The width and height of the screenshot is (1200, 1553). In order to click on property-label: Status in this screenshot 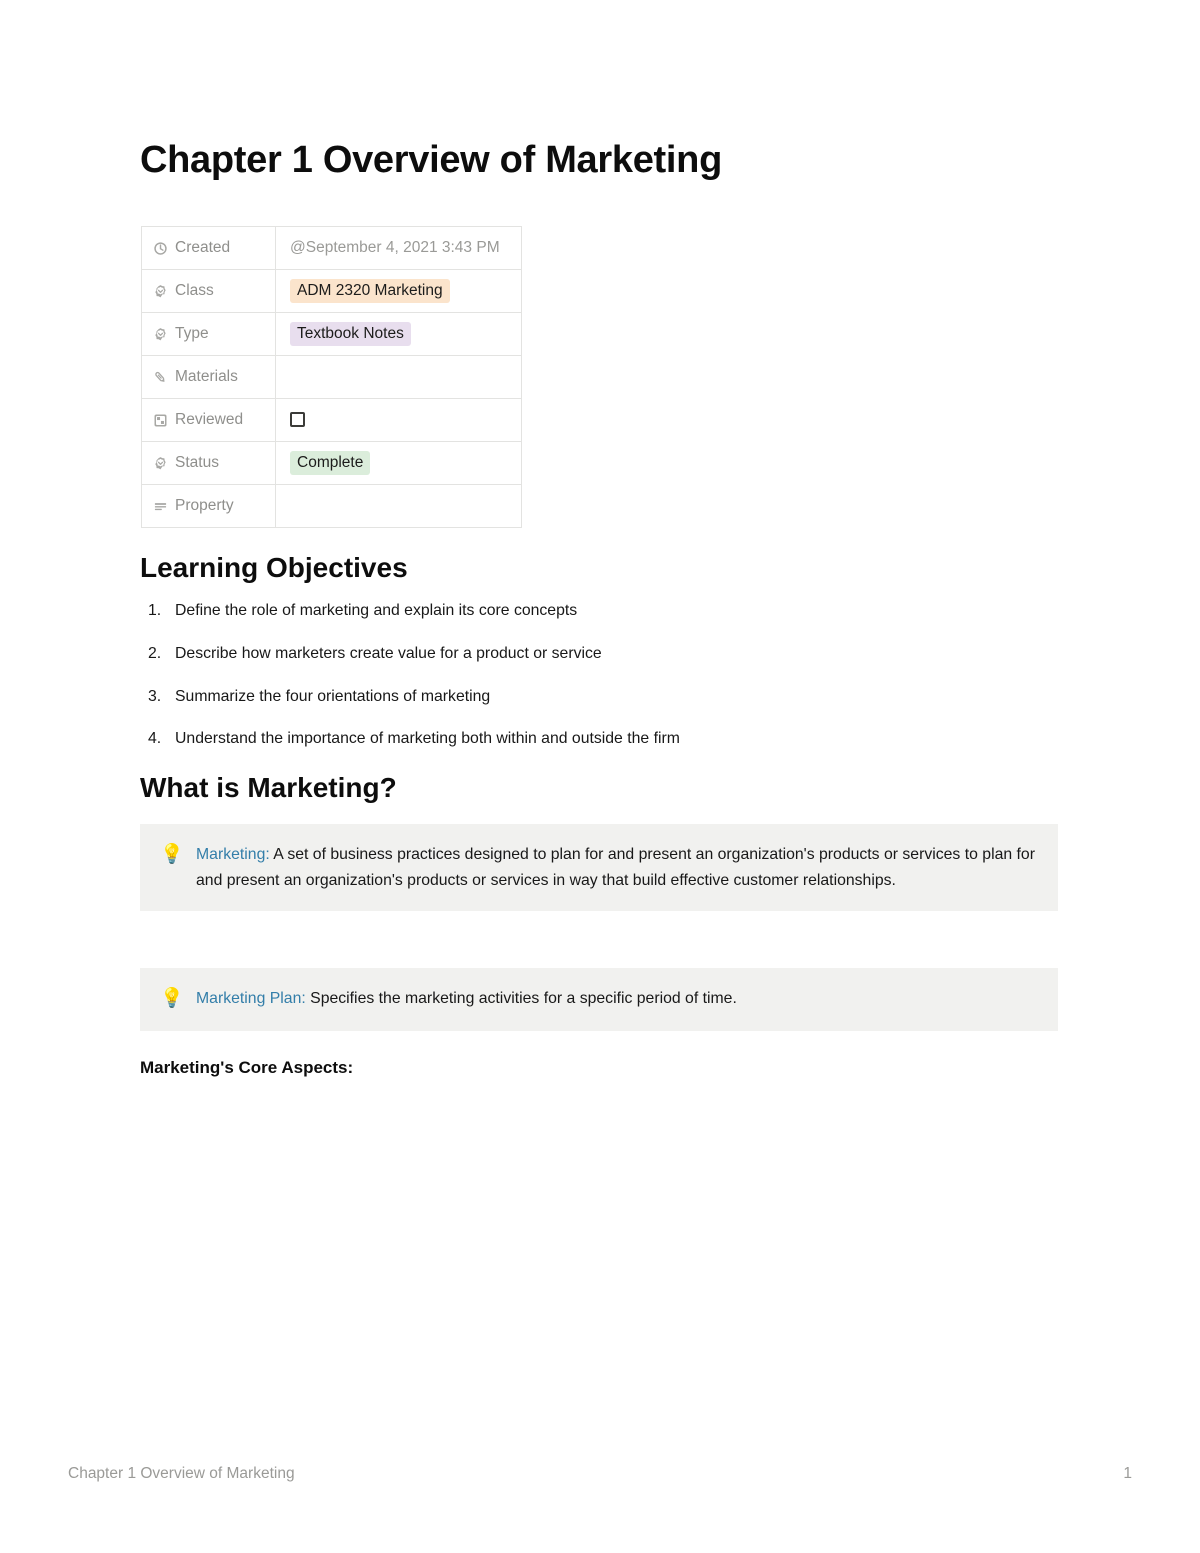, I will do `click(197, 462)`.